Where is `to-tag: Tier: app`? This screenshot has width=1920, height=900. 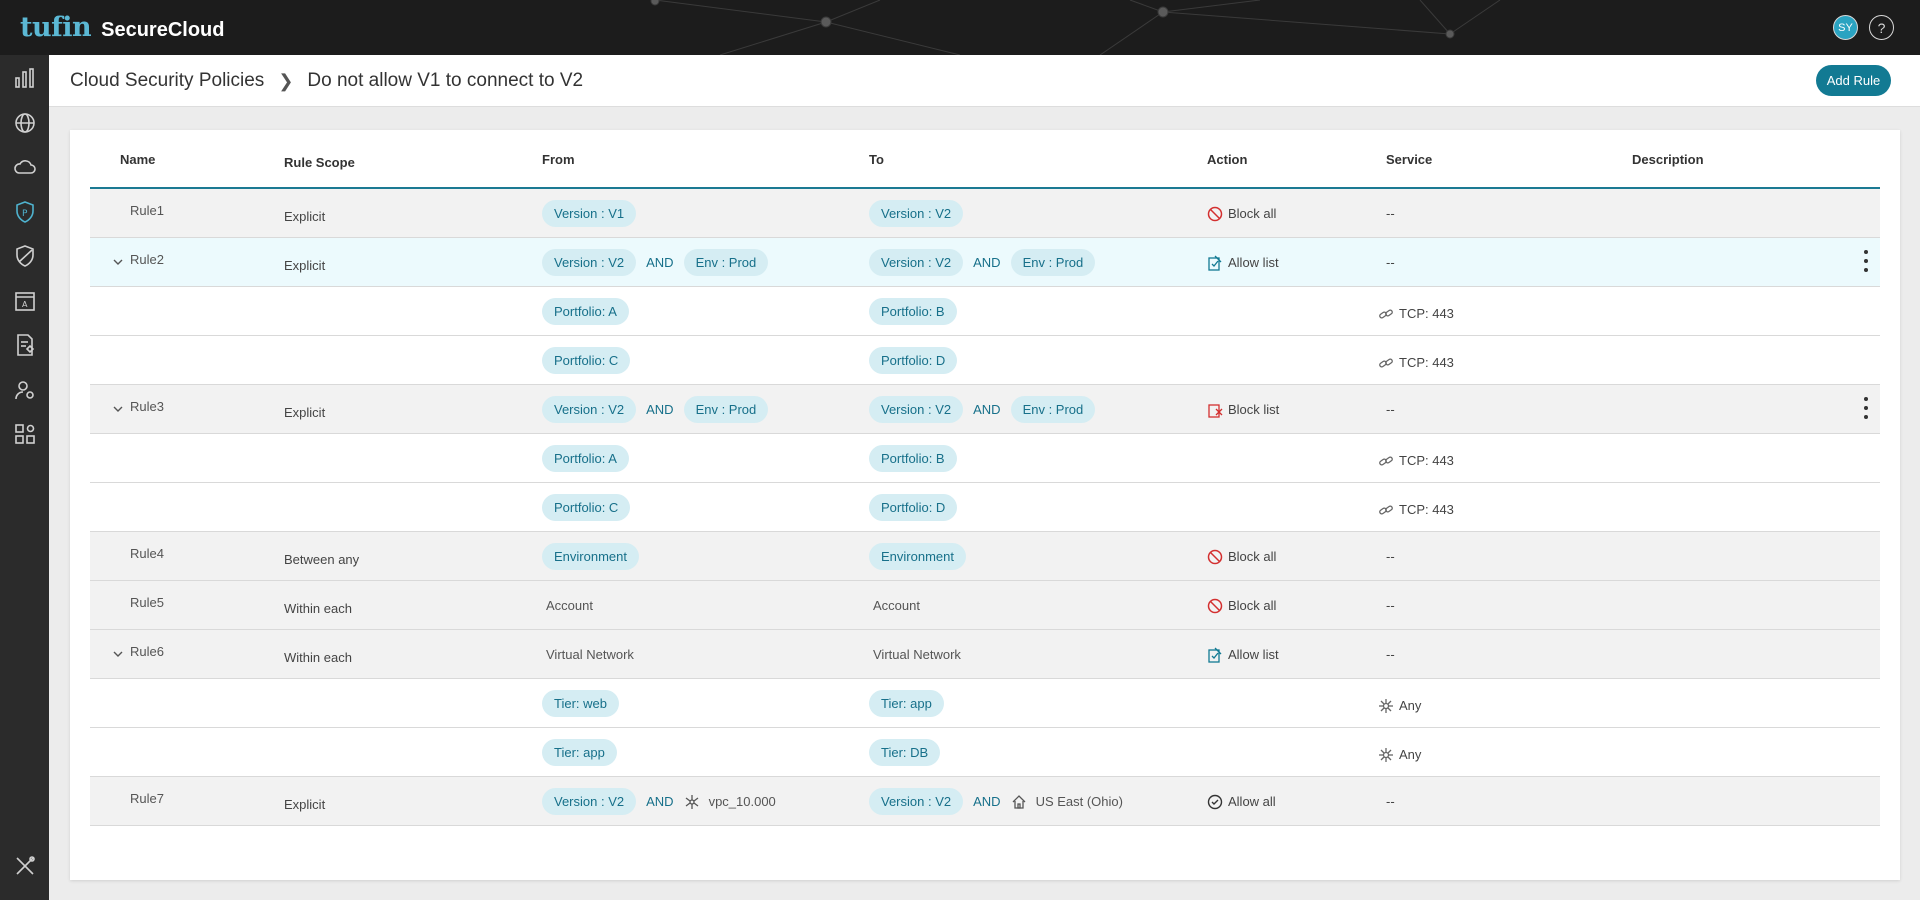 to-tag: Tier: app is located at coordinates (906, 703).